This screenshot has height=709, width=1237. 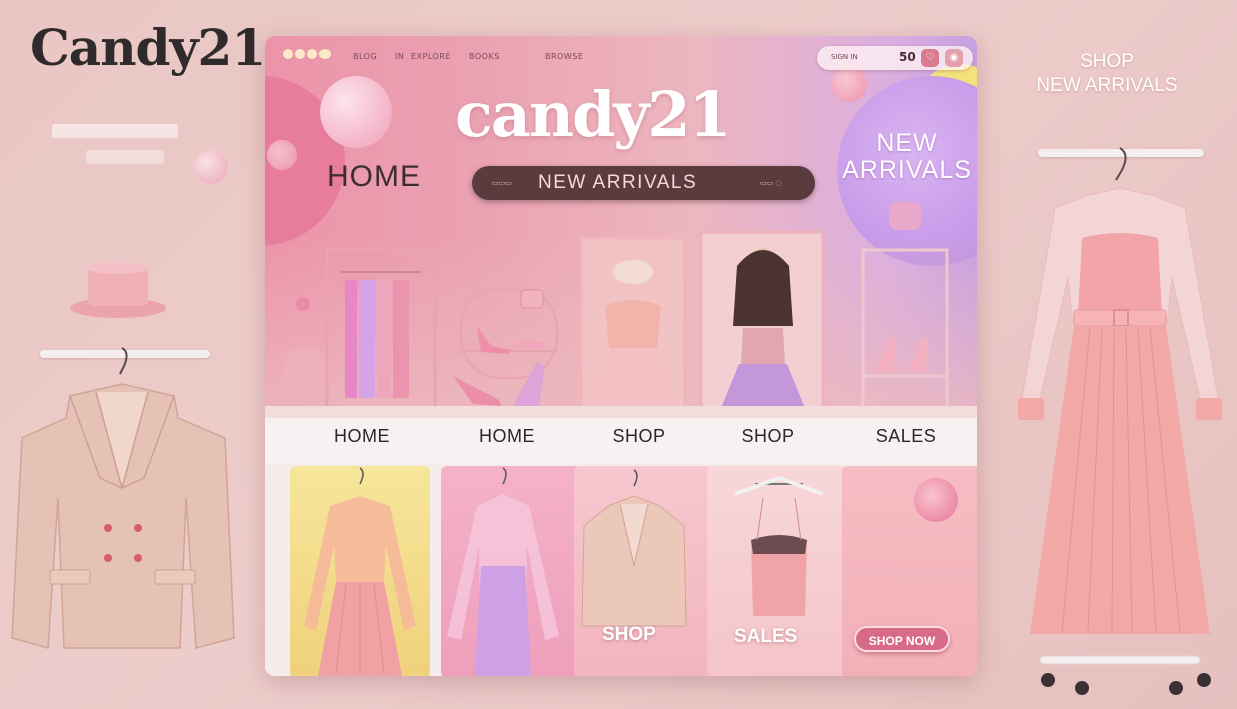 What do you see at coordinates (629, 635) in the screenshot?
I see `card-label-shop: SHOP` at bounding box center [629, 635].